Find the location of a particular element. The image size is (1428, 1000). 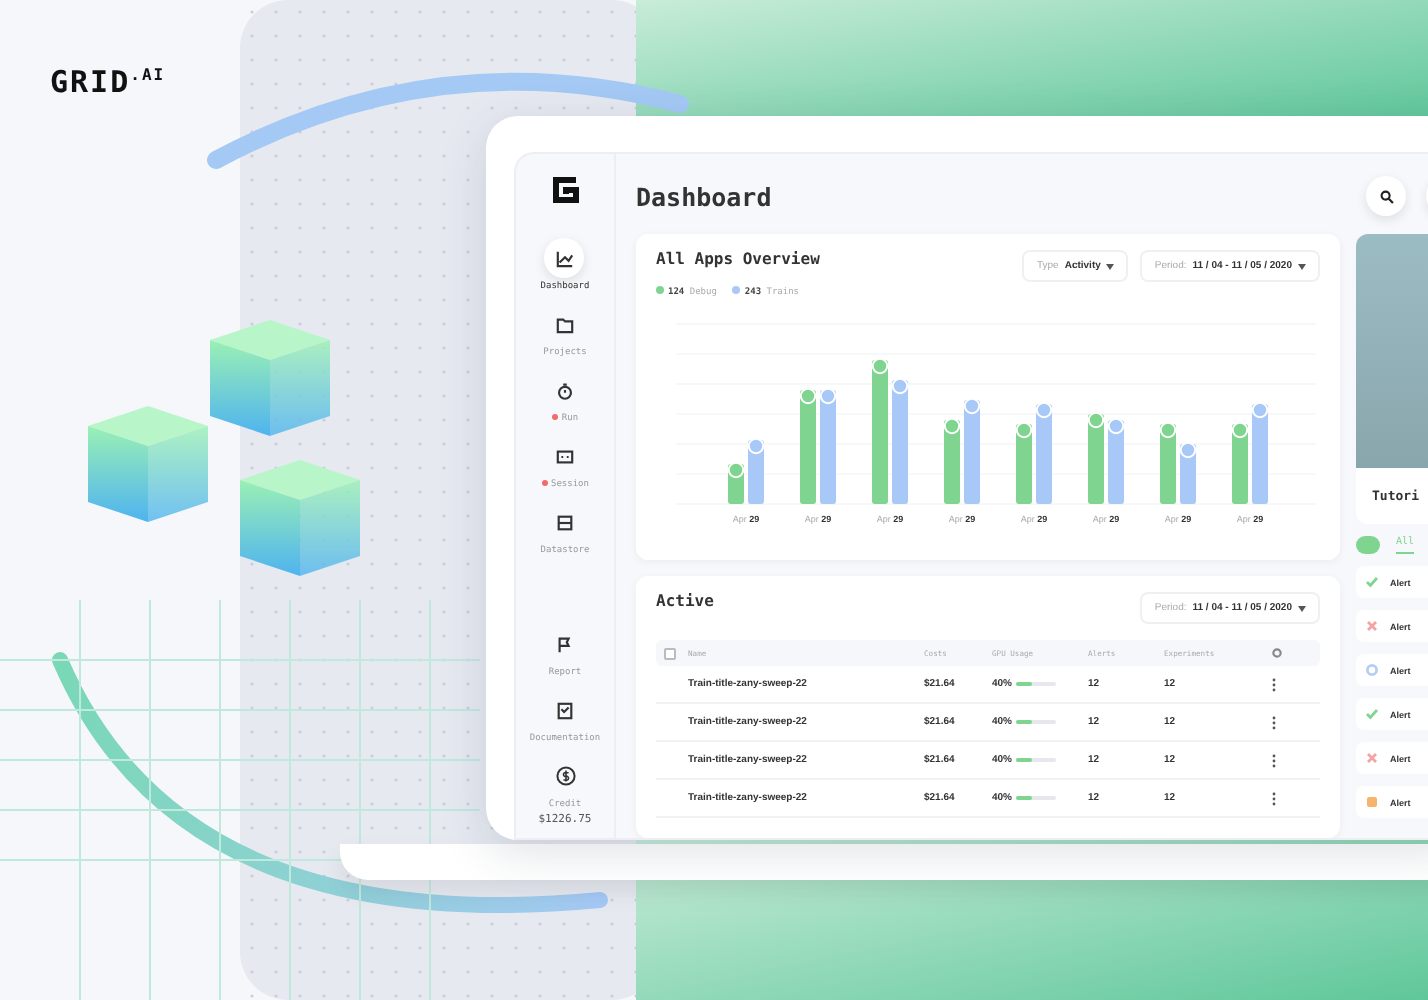

toggle-icon is located at coordinates (1368, 545).